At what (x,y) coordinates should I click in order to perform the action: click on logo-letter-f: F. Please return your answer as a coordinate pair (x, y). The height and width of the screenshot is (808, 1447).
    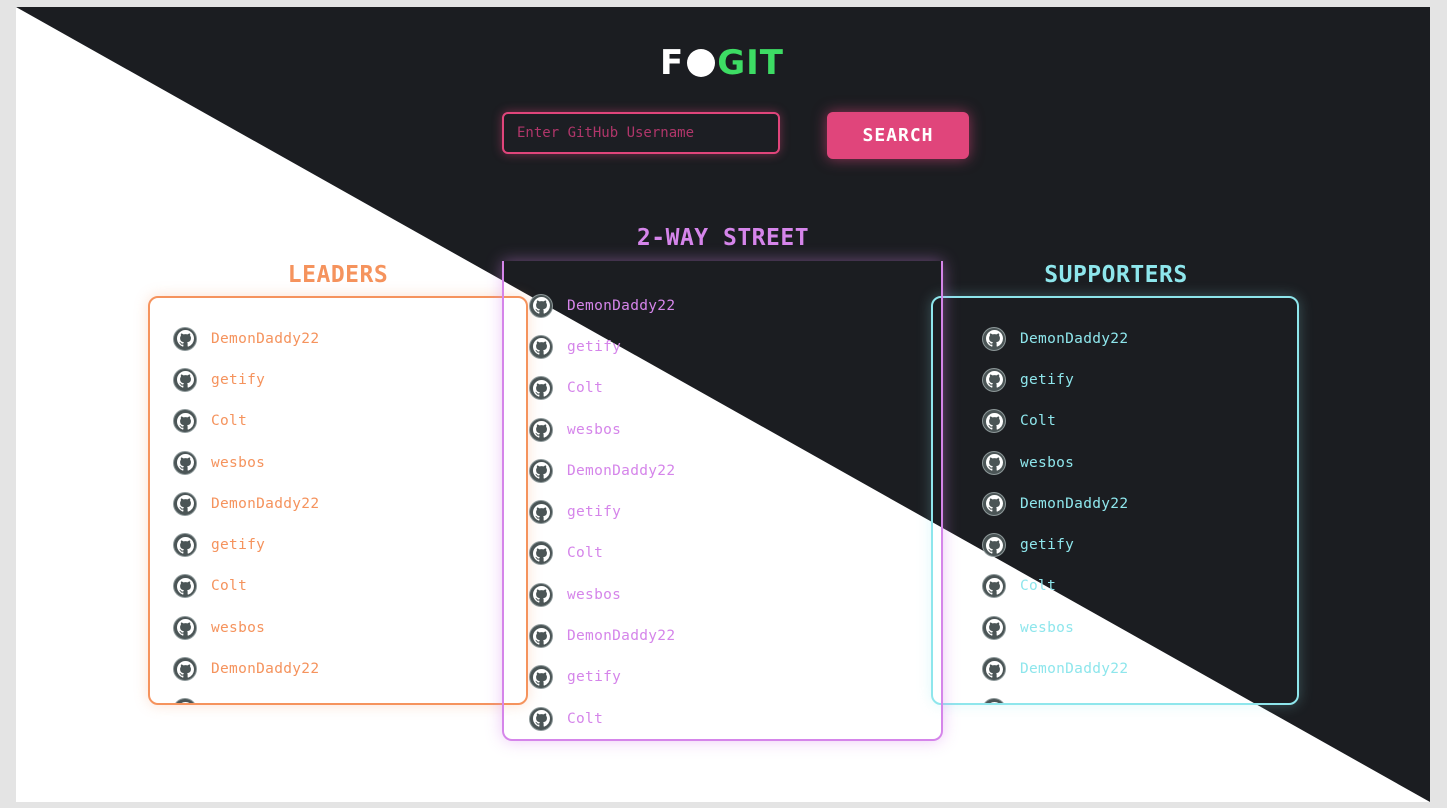
    Looking at the image, I should click on (672, 63).